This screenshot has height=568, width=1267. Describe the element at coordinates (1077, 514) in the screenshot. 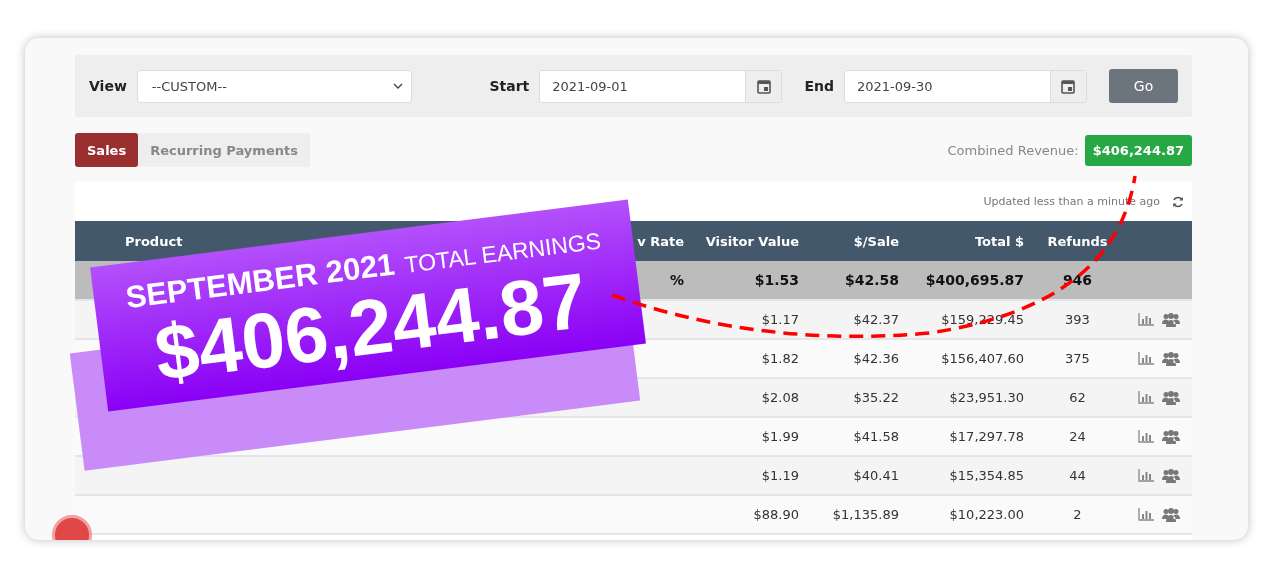

I see `table-cell: 2` at that location.